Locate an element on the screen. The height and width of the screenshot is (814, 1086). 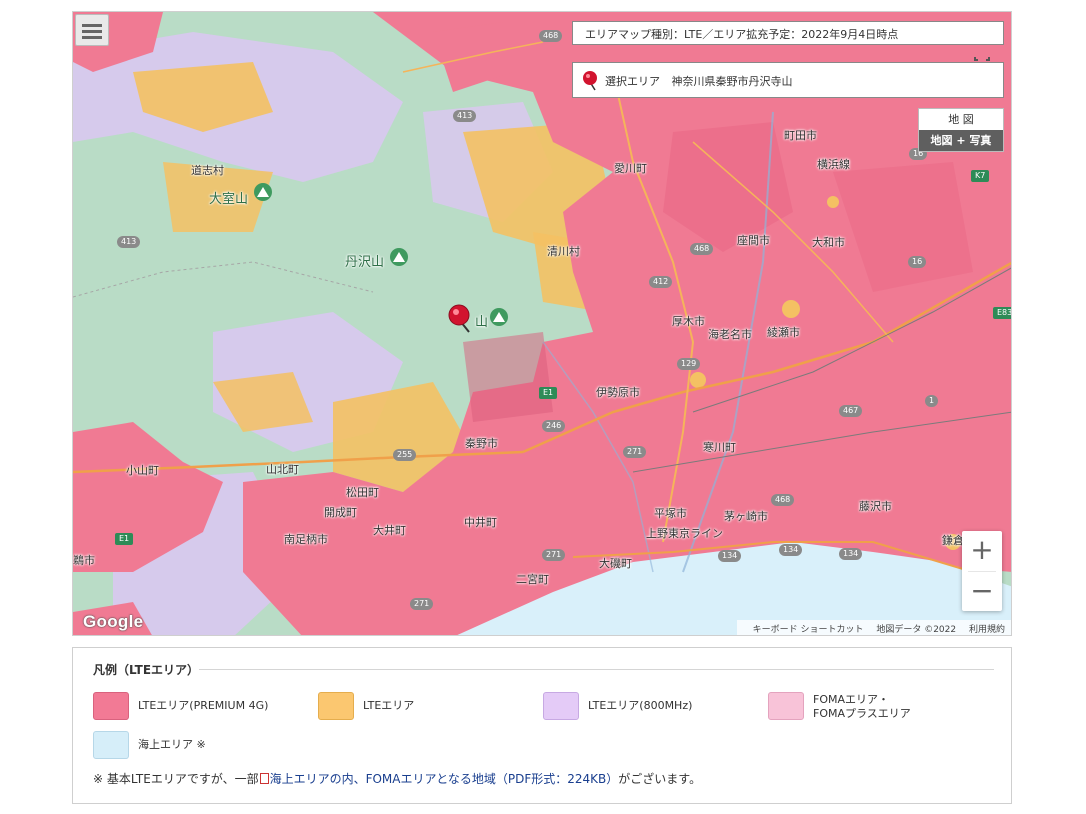
place-label: 清川村 is located at coordinates (563, 251).